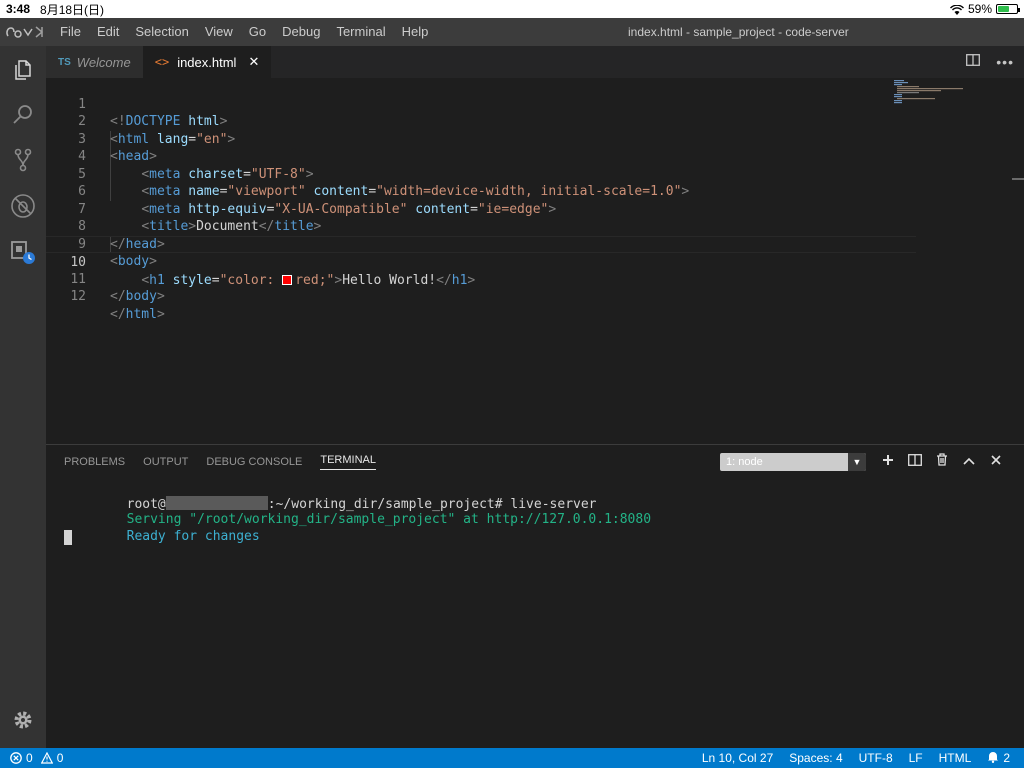 The height and width of the screenshot is (768, 1024). What do you see at coordinates (165, 462) in the screenshot?
I see `tab-output: OUTPUT` at bounding box center [165, 462].